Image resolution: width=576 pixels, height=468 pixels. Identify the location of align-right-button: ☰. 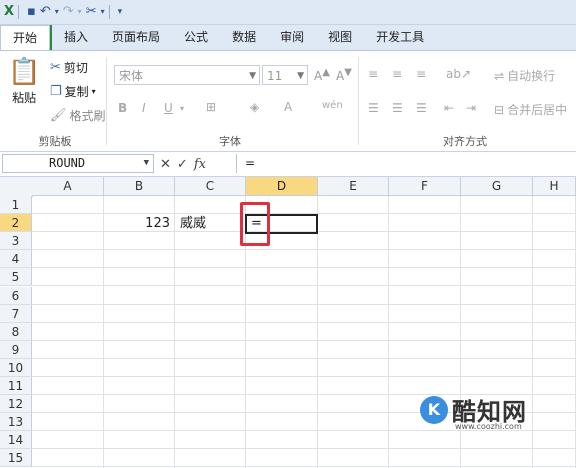
(421, 108).